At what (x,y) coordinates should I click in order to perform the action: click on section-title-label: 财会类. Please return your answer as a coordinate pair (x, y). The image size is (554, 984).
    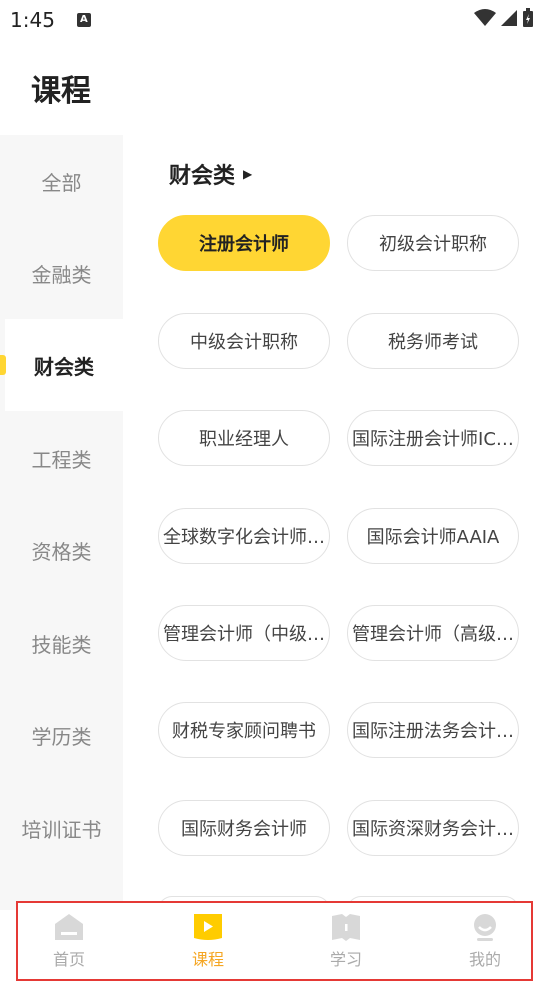
    Looking at the image, I should click on (202, 176).